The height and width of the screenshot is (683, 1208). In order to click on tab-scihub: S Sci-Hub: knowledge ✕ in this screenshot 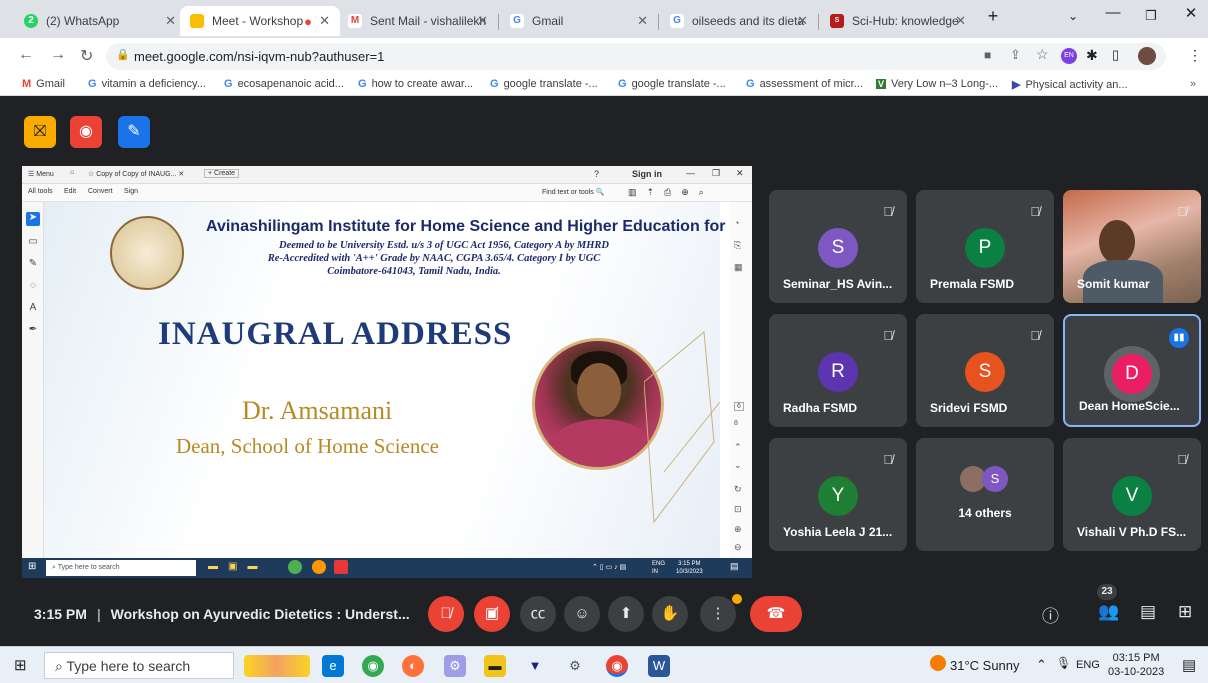, I will do `click(898, 21)`.